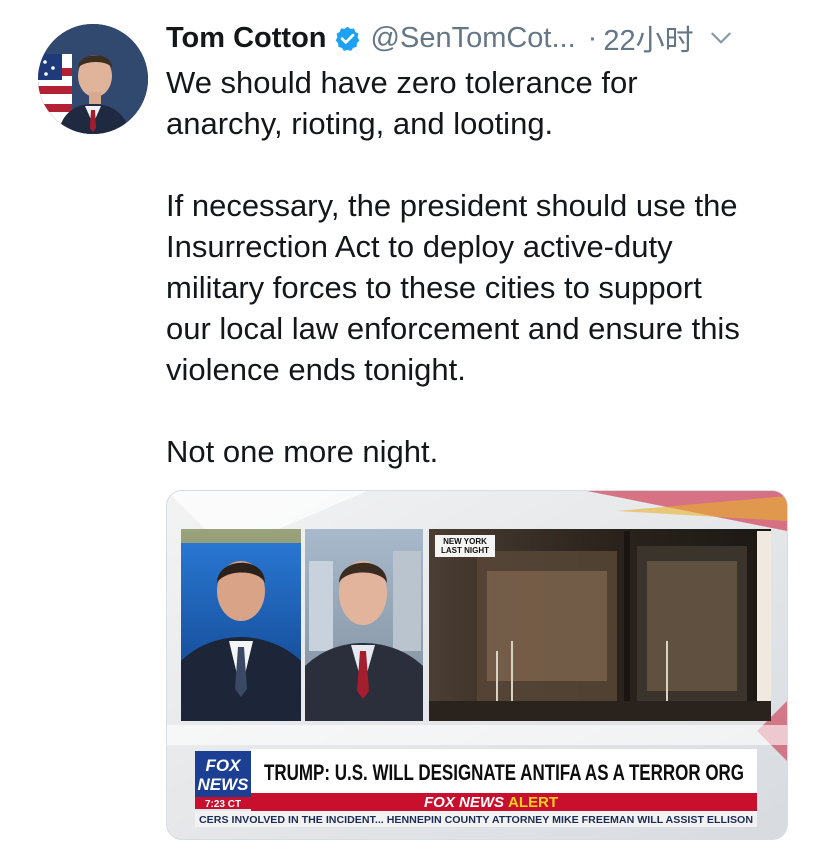  What do you see at coordinates (302, 451) in the screenshot?
I see `tweet-text-line: Not one more night.` at bounding box center [302, 451].